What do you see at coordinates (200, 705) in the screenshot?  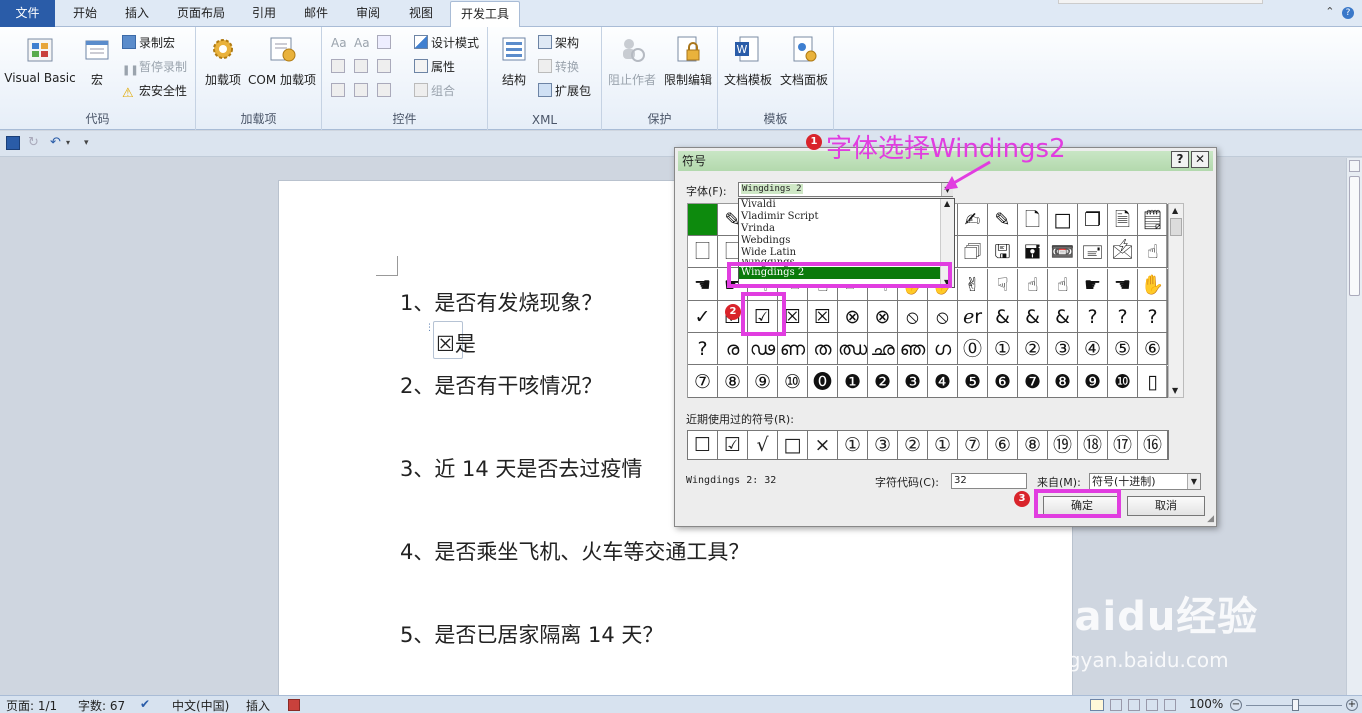 I see `language-indicator: 中文(中国)` at bounding box center [200, 705].